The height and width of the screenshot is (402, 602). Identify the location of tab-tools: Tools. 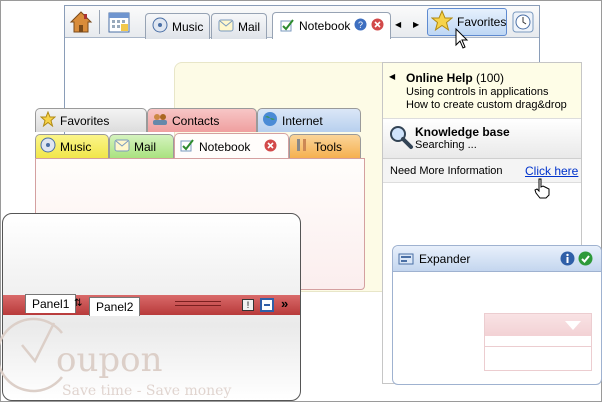
(325, 146).